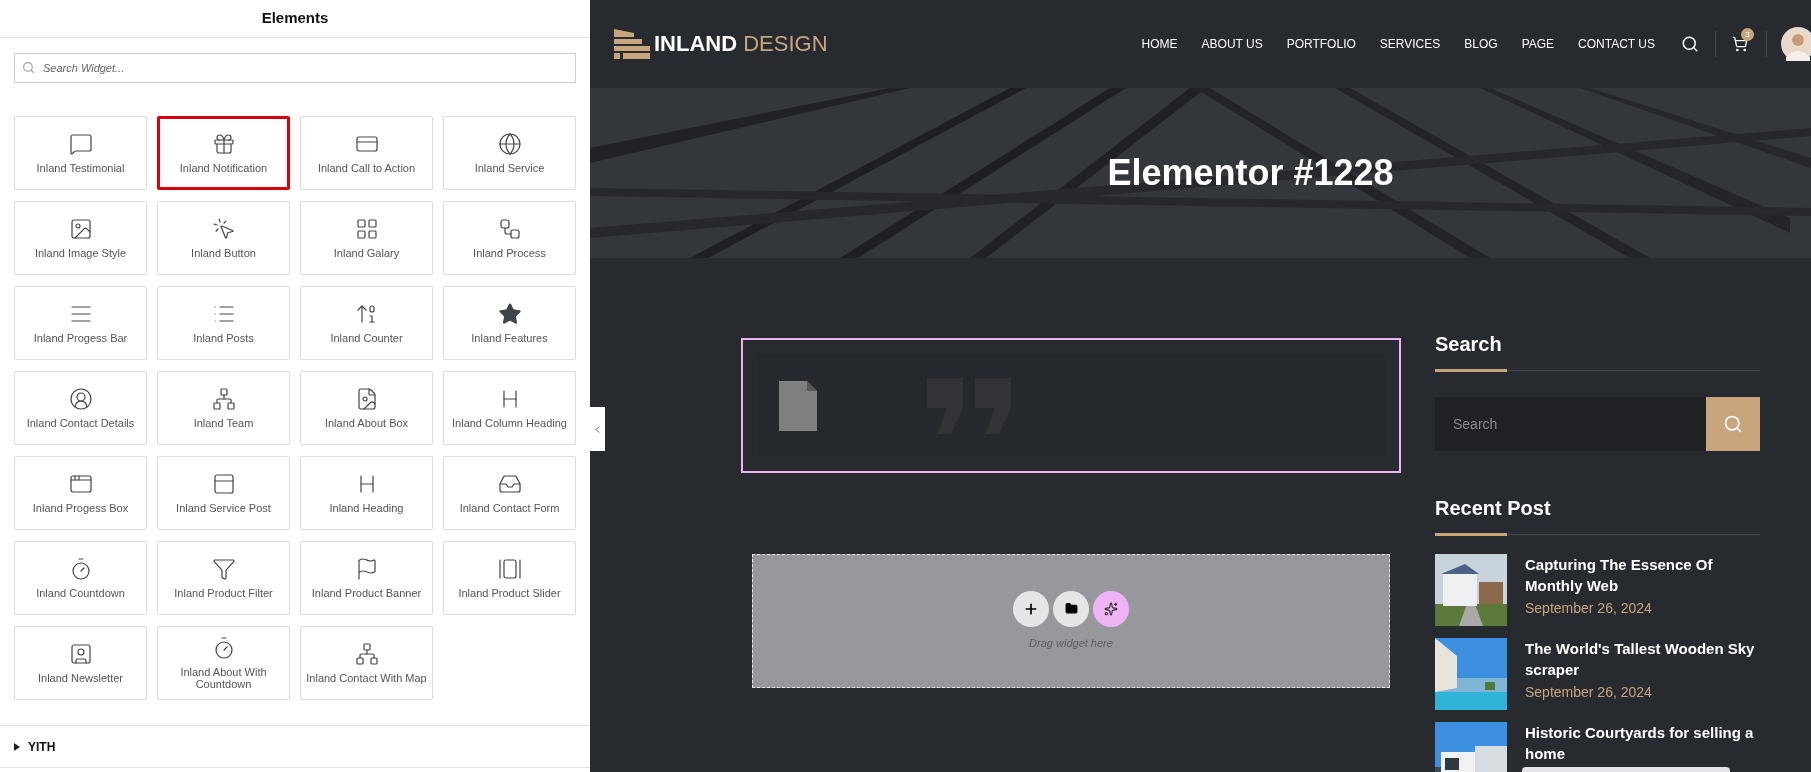 The height and width of the screenshot is (772, 1811). What do you see at coordinates (80, 484) in the screenshot?
I see `window-icon` at bounding box center [80, 484].